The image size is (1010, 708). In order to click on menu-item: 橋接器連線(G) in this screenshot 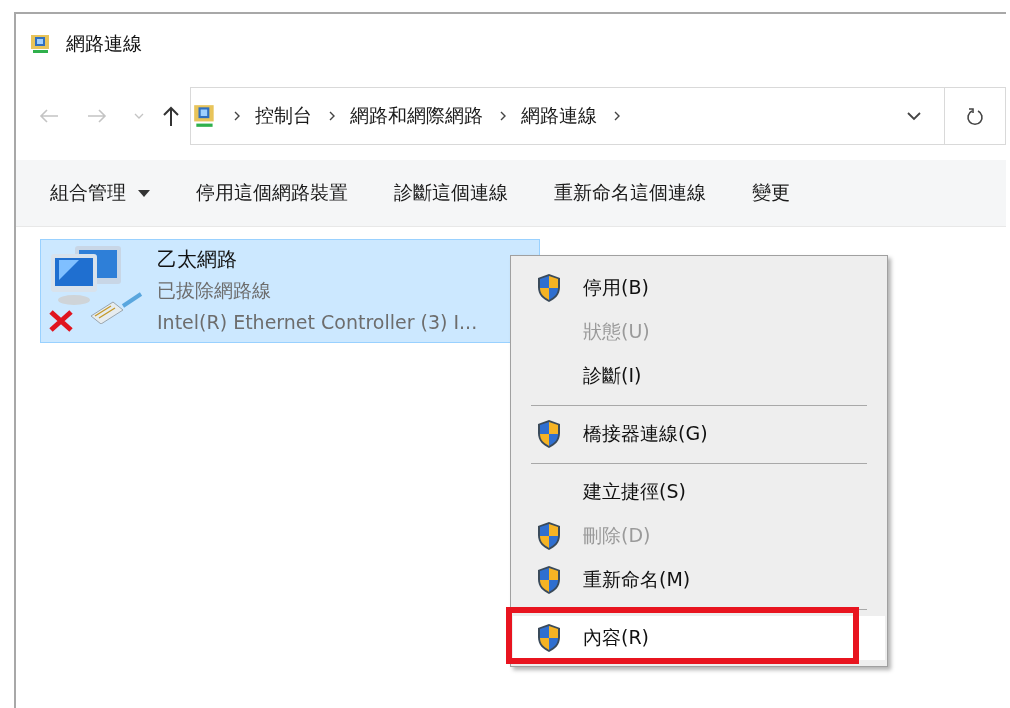, I will do `click(699, 434)`.